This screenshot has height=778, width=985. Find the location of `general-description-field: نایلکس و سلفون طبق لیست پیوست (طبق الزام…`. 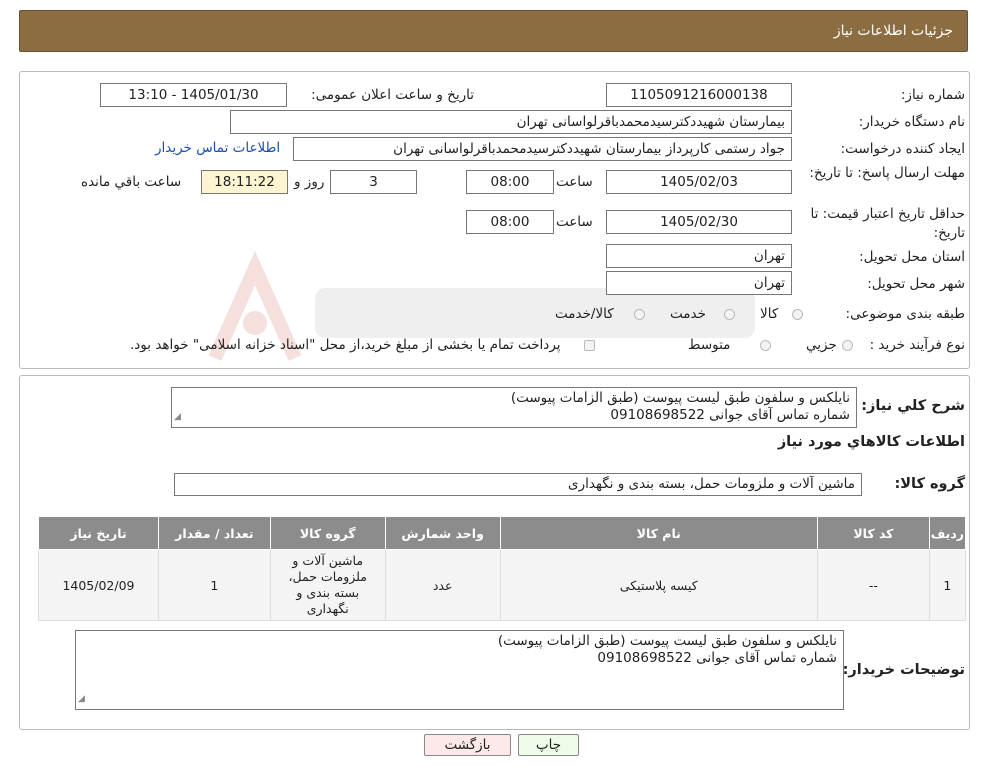

general-description-field: نایلکس و سلفون طبق لیست پیوست (طبق الزام… is located at coordinates (514, 407).